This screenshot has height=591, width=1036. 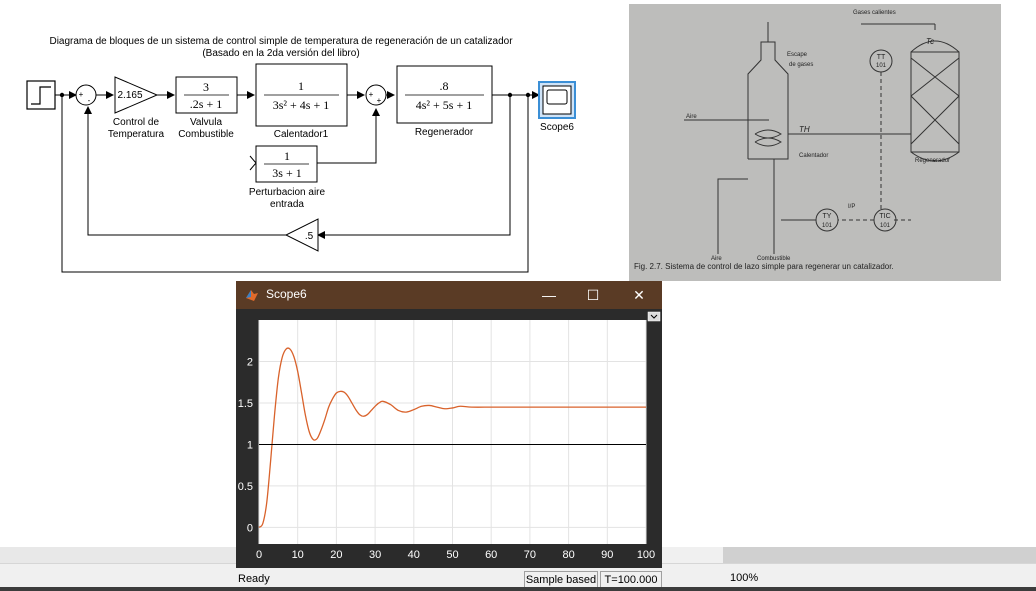 What do you see at coordinates (804, 129) in the screenshot?
I see `photo-label-th: TH` at bounding box center [804, 129].